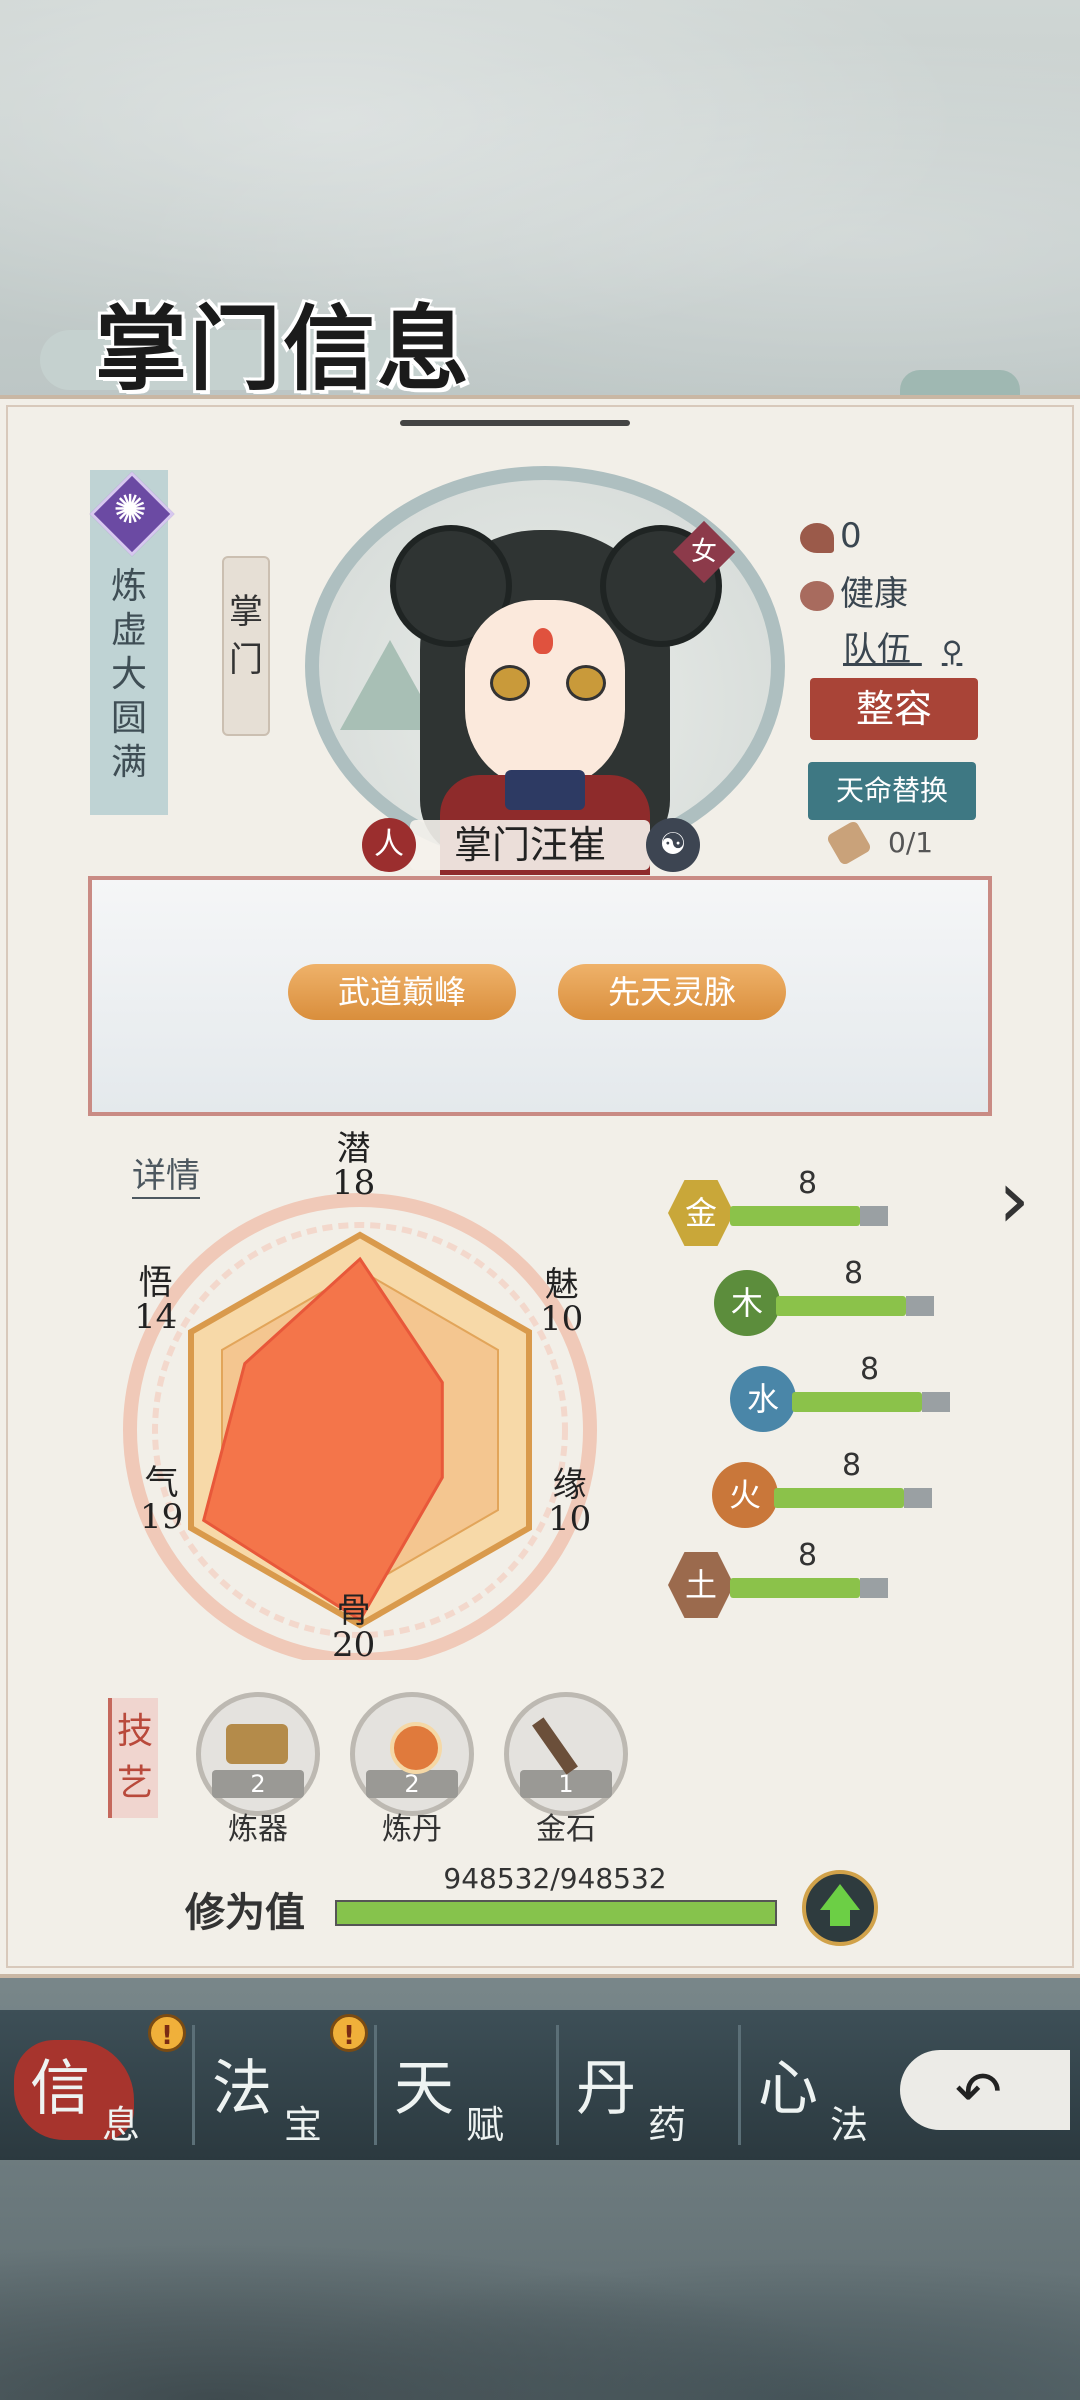 Image resolution: width=1080 pixels, height=2400 pixels. I want to click on up-arrow-stem, so click(840, 1917).